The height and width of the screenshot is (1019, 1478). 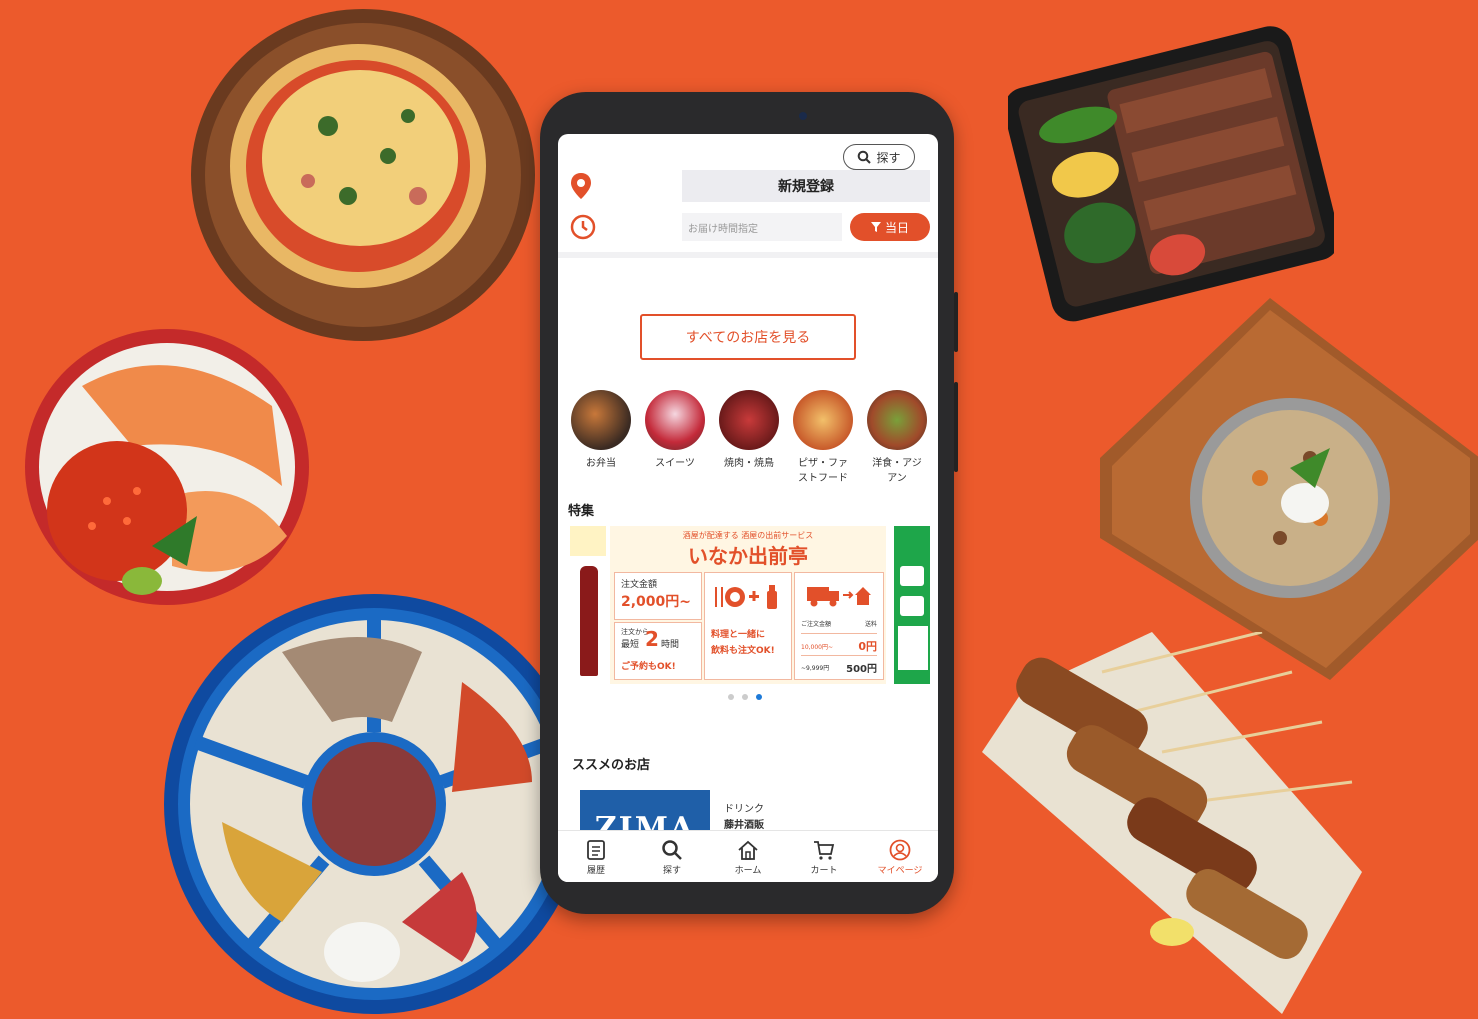 What do you see at coordinates (596, 849) in the screenshot?
I see `history-icon` at bounding box center [596, 849].